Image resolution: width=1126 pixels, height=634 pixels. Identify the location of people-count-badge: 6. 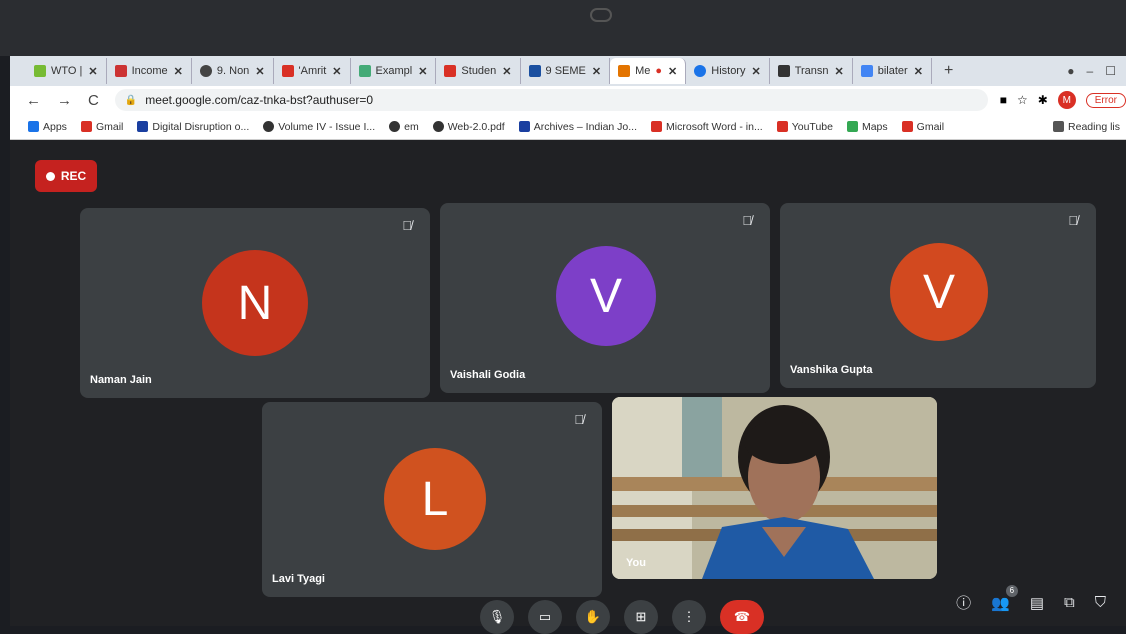
(1011, 590).